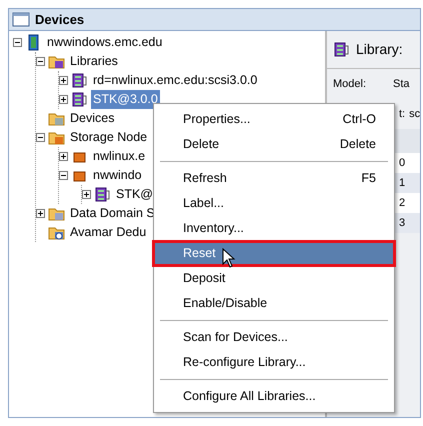 The width and height of the screenshot is (423, 426). What do you see at coordinates (109, 137) in the screenshot?
I see `tree-item: Storage Node` at bounding box center [109, 137].